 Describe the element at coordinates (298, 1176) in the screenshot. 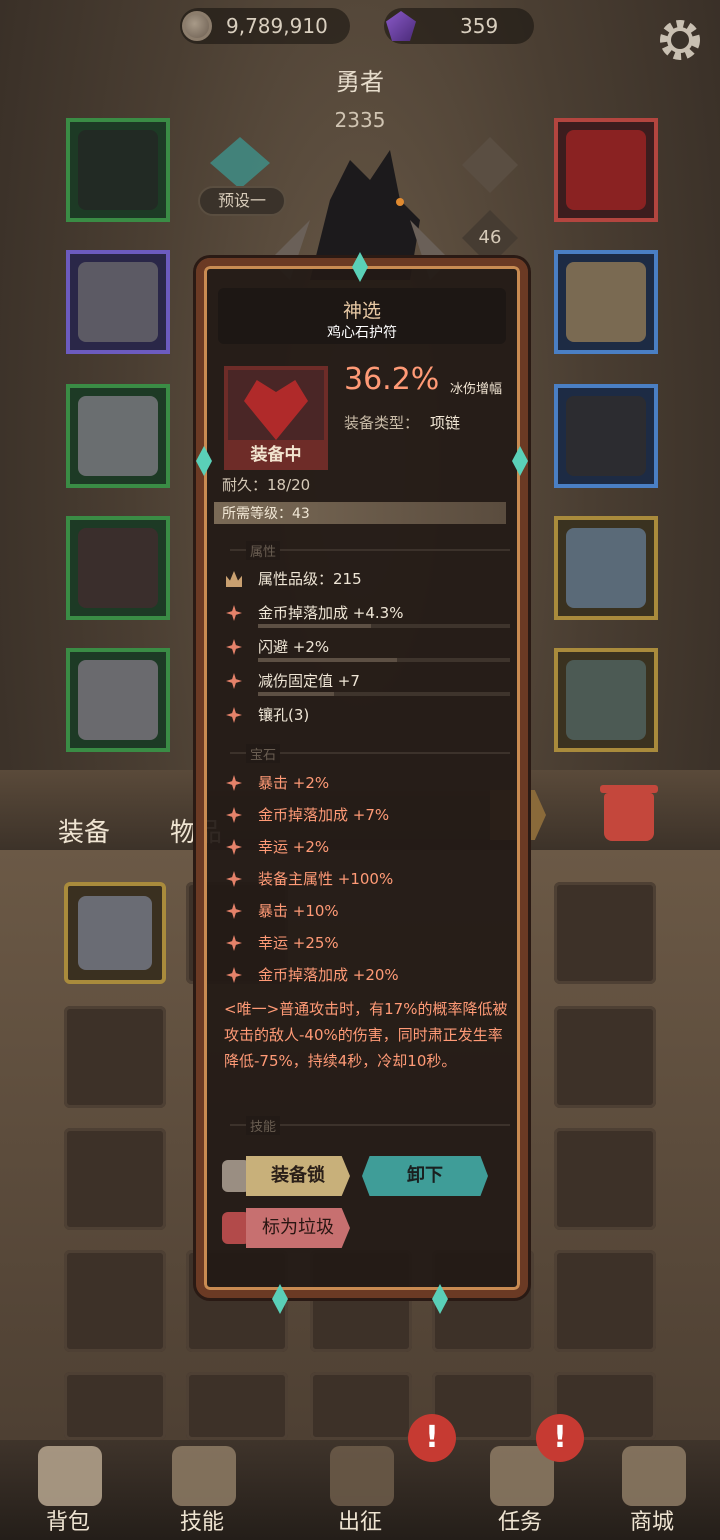

I see `equip-lock-button: 装备锁` at that location.